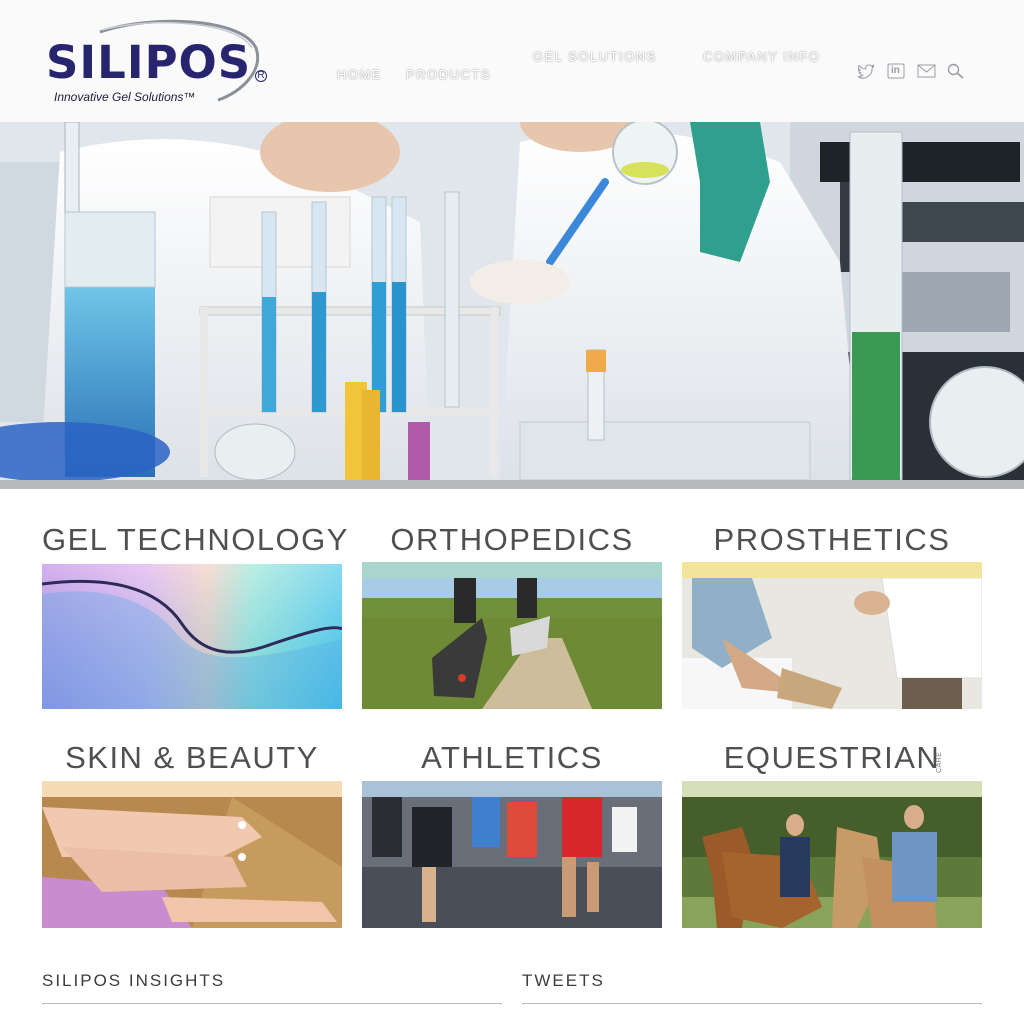  What do you see at coordinates (359, 74) in the screenshot?
I see `nav-home: HOME` at bounding box center [359, 74].